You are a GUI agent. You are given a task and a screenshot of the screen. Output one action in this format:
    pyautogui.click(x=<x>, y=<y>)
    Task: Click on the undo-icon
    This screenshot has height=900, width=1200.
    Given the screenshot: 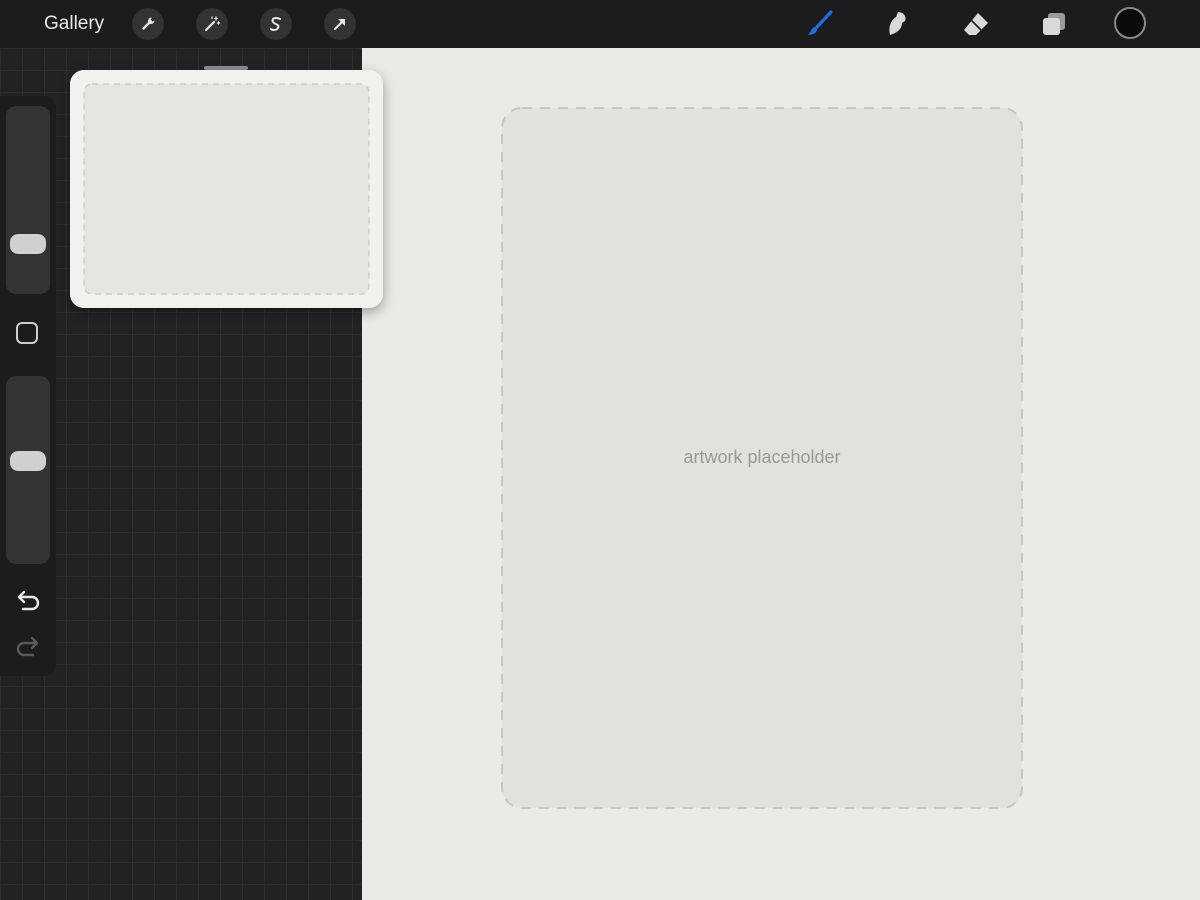 What is the action you would take?
    pyautogui.click(x=28, y=600)
    